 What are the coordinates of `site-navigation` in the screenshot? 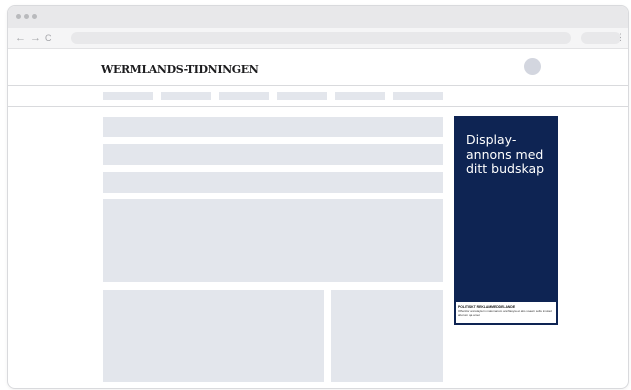 It's located at (318, 96).